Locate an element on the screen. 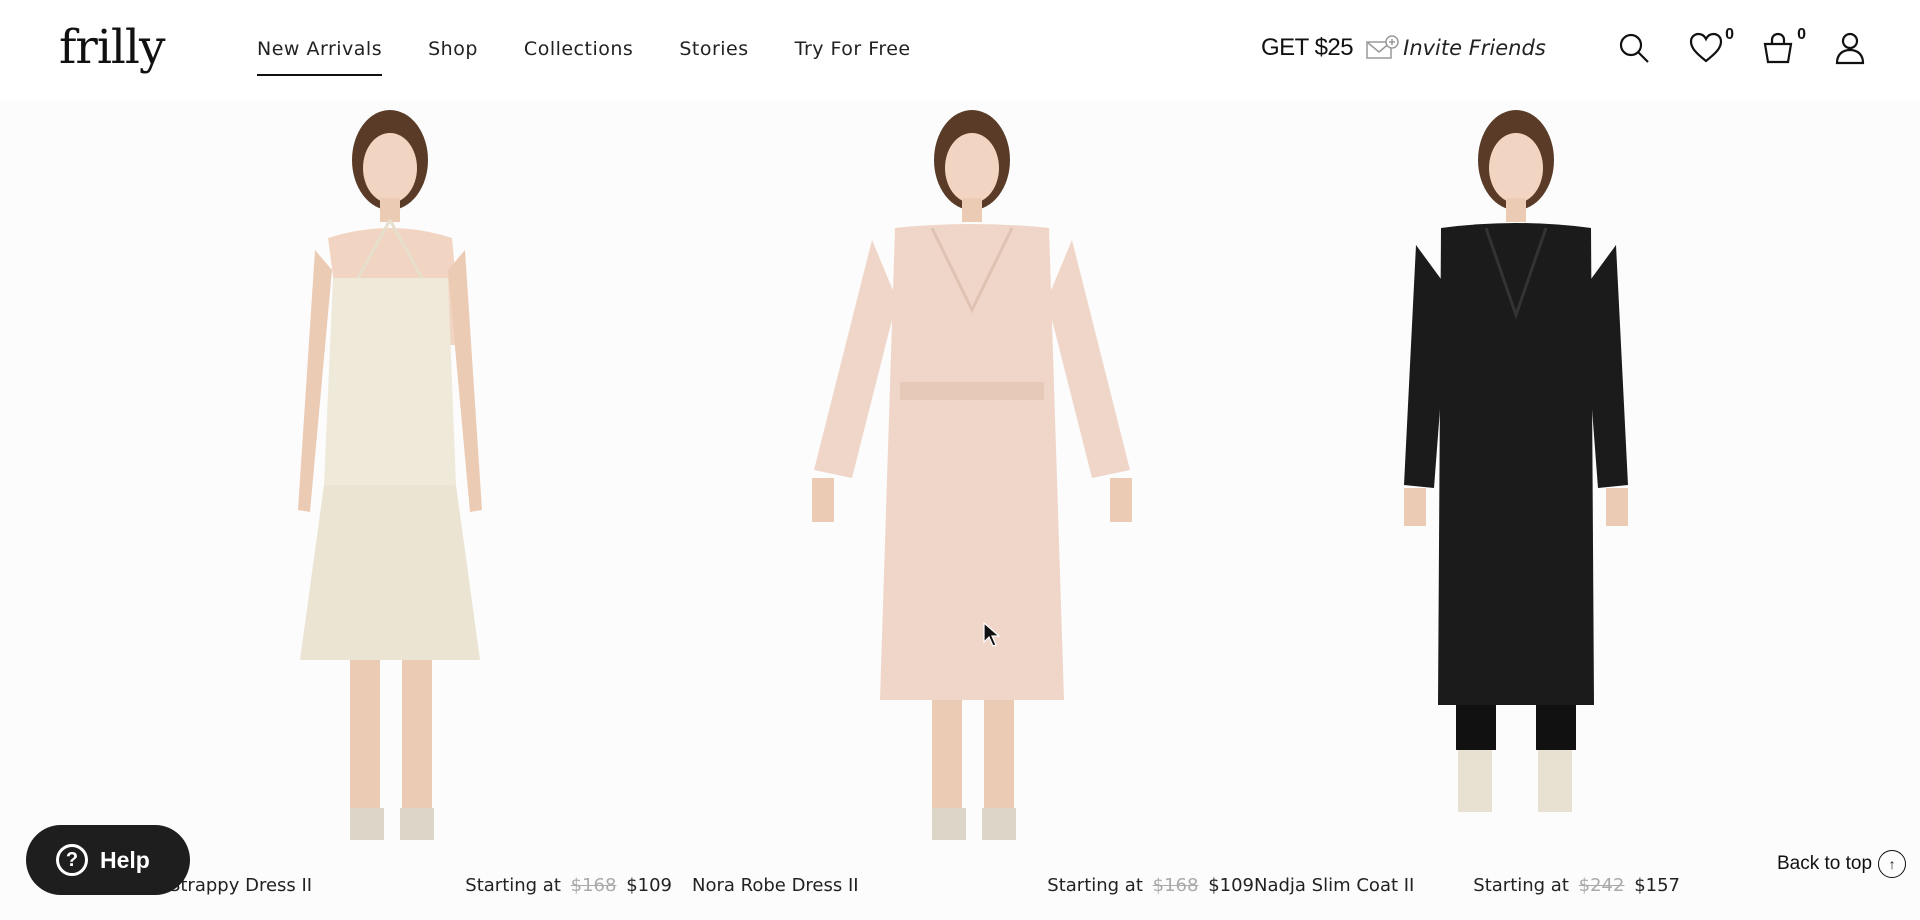 This screenshot has height=920, width=1920. cart-count: 0 is located at coordinates (1801, 34).